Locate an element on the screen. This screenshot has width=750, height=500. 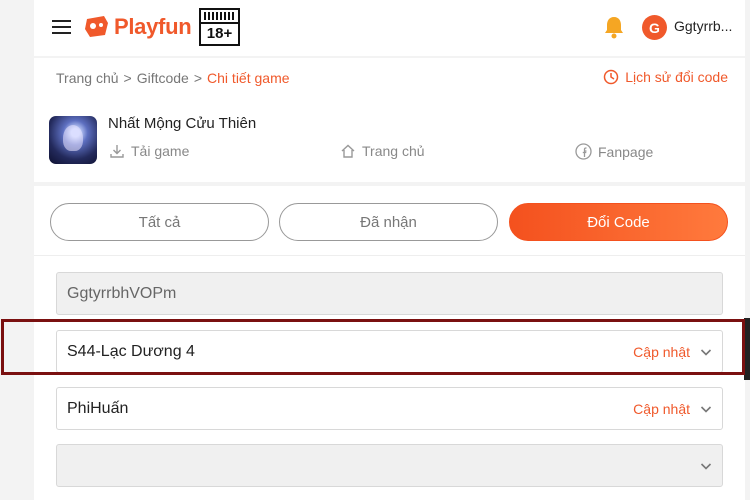
tab-received: Đã nhận is located at coordinates (388, 222).